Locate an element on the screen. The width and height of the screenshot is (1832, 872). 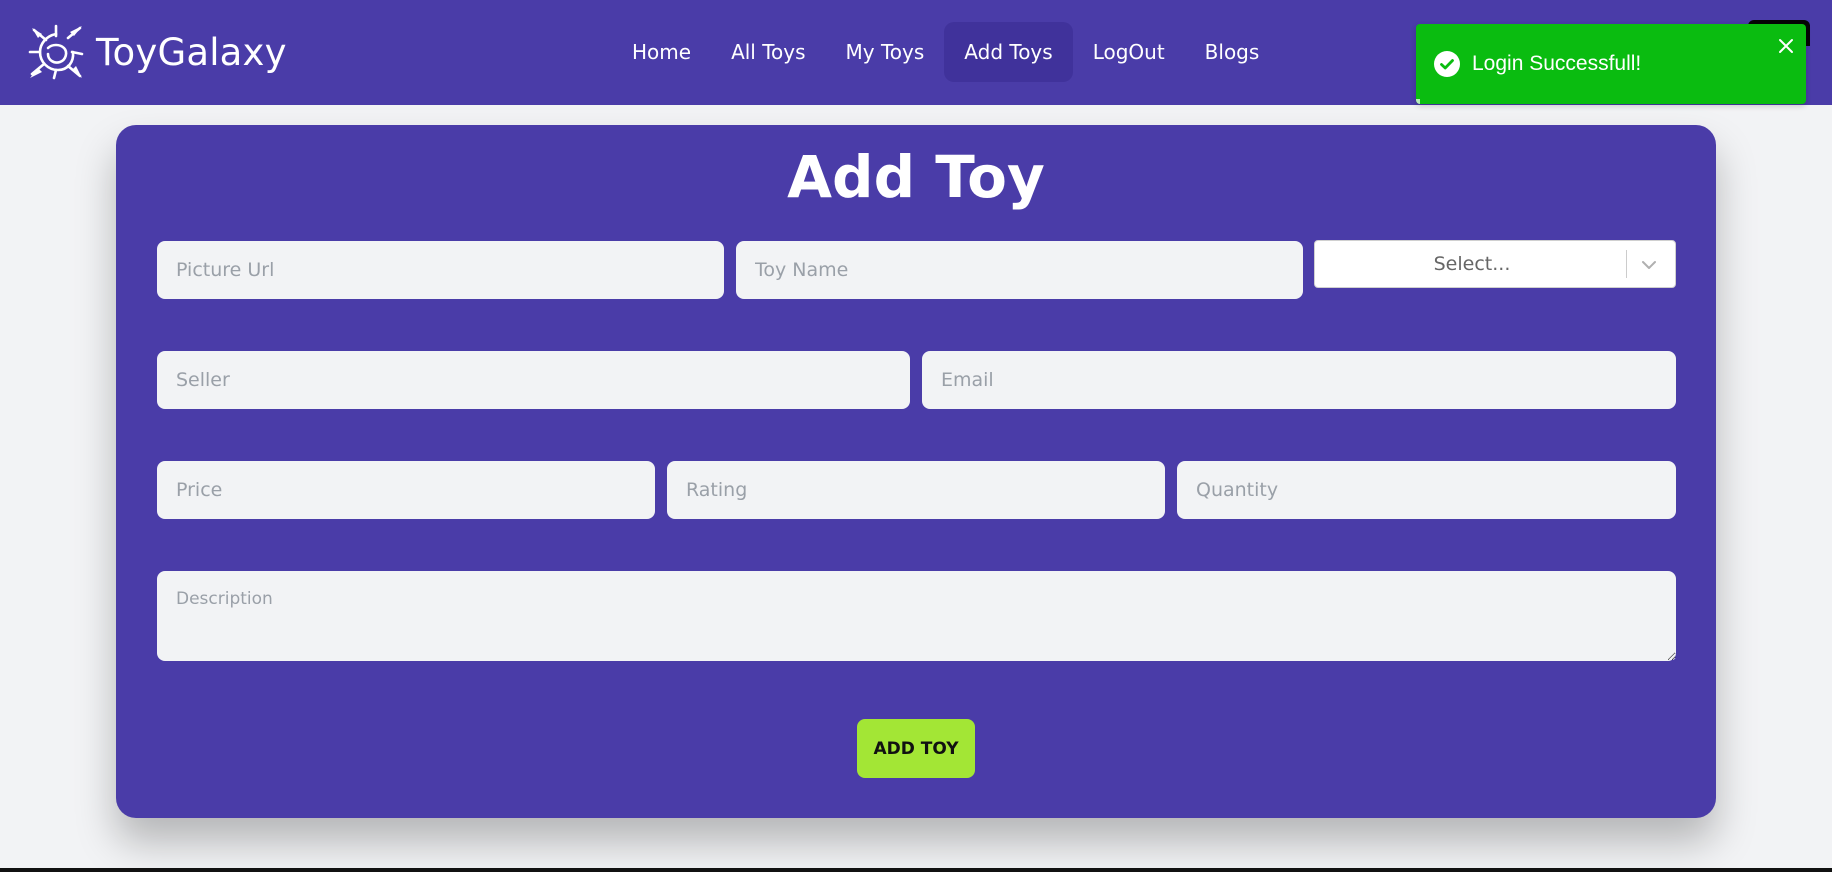
select-separator is located at coordinates (1626, 264).